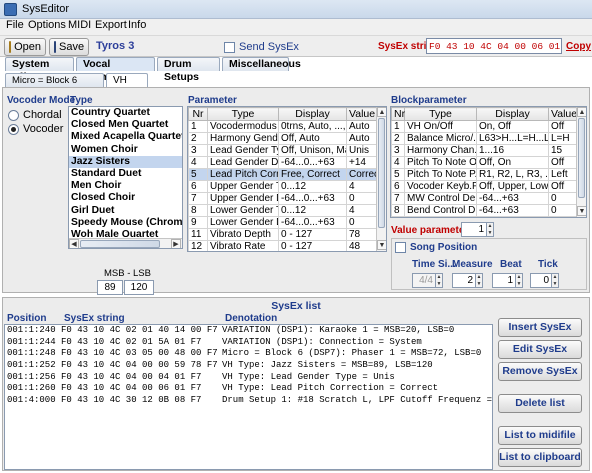  Describe the element at coordinates (541, 280) in the screenshot. I see `tick-input: 0` at that location.